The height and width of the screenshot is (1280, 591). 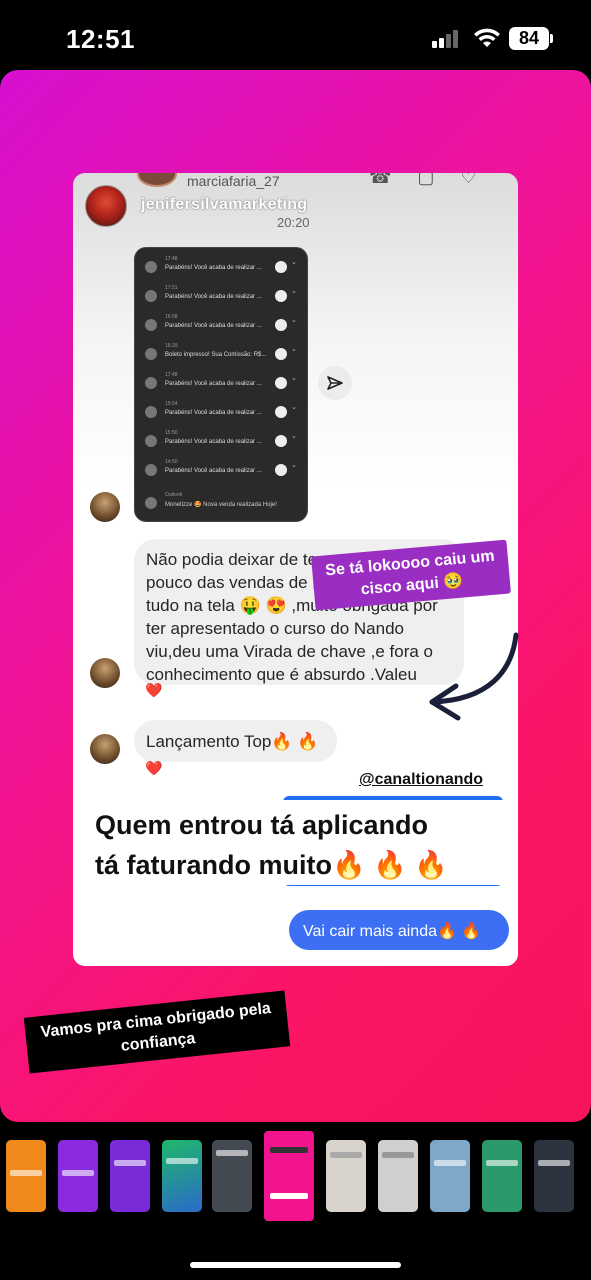 I want to click on quote-line-1: Quem entrou tá aplicando, so click(x=262, y=825).